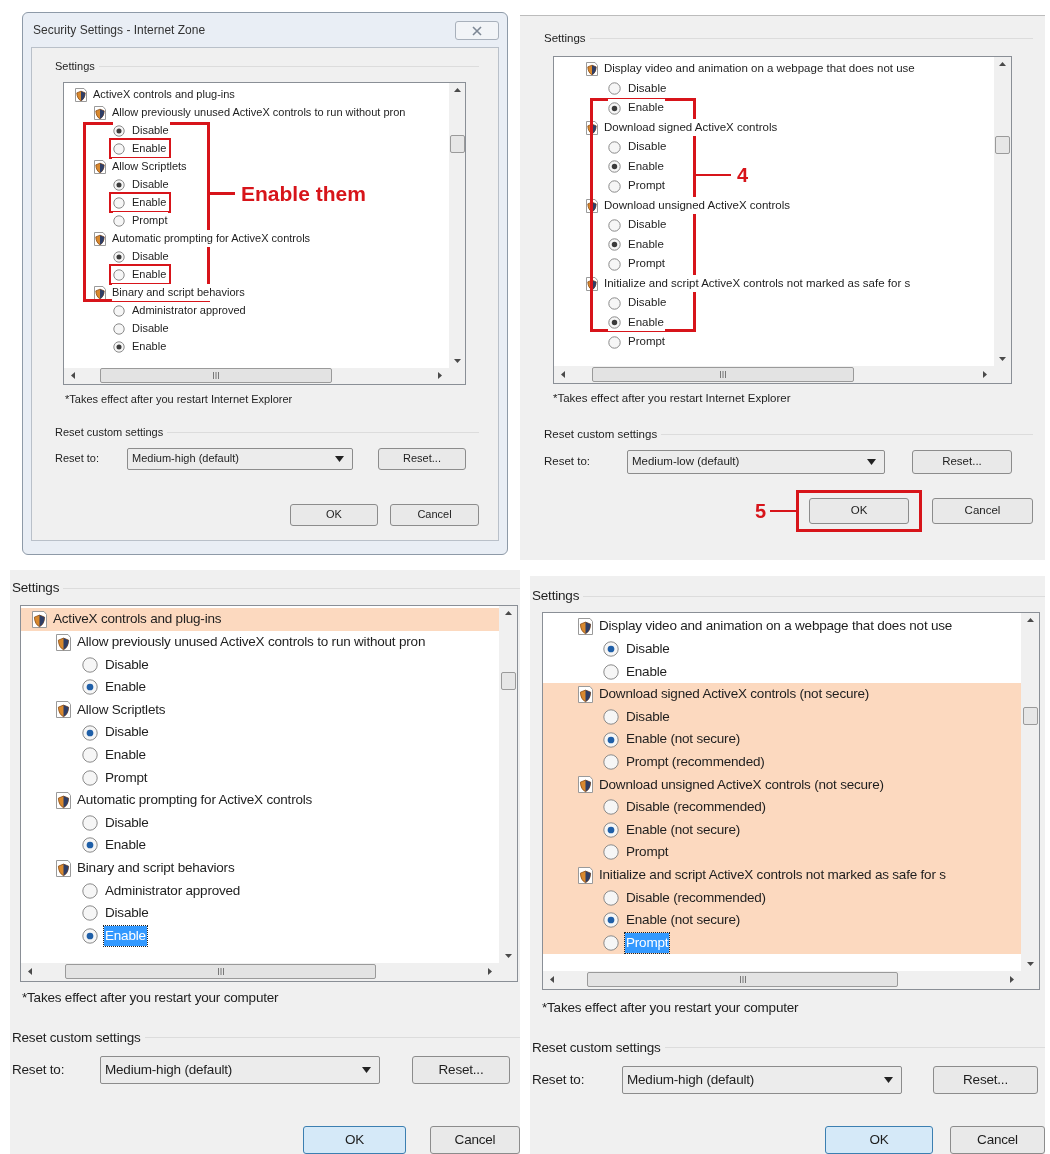  Describe the element at coordinates (695, 762) in the screenshot. I see `option-label: Prompt (recommended)` at that location.